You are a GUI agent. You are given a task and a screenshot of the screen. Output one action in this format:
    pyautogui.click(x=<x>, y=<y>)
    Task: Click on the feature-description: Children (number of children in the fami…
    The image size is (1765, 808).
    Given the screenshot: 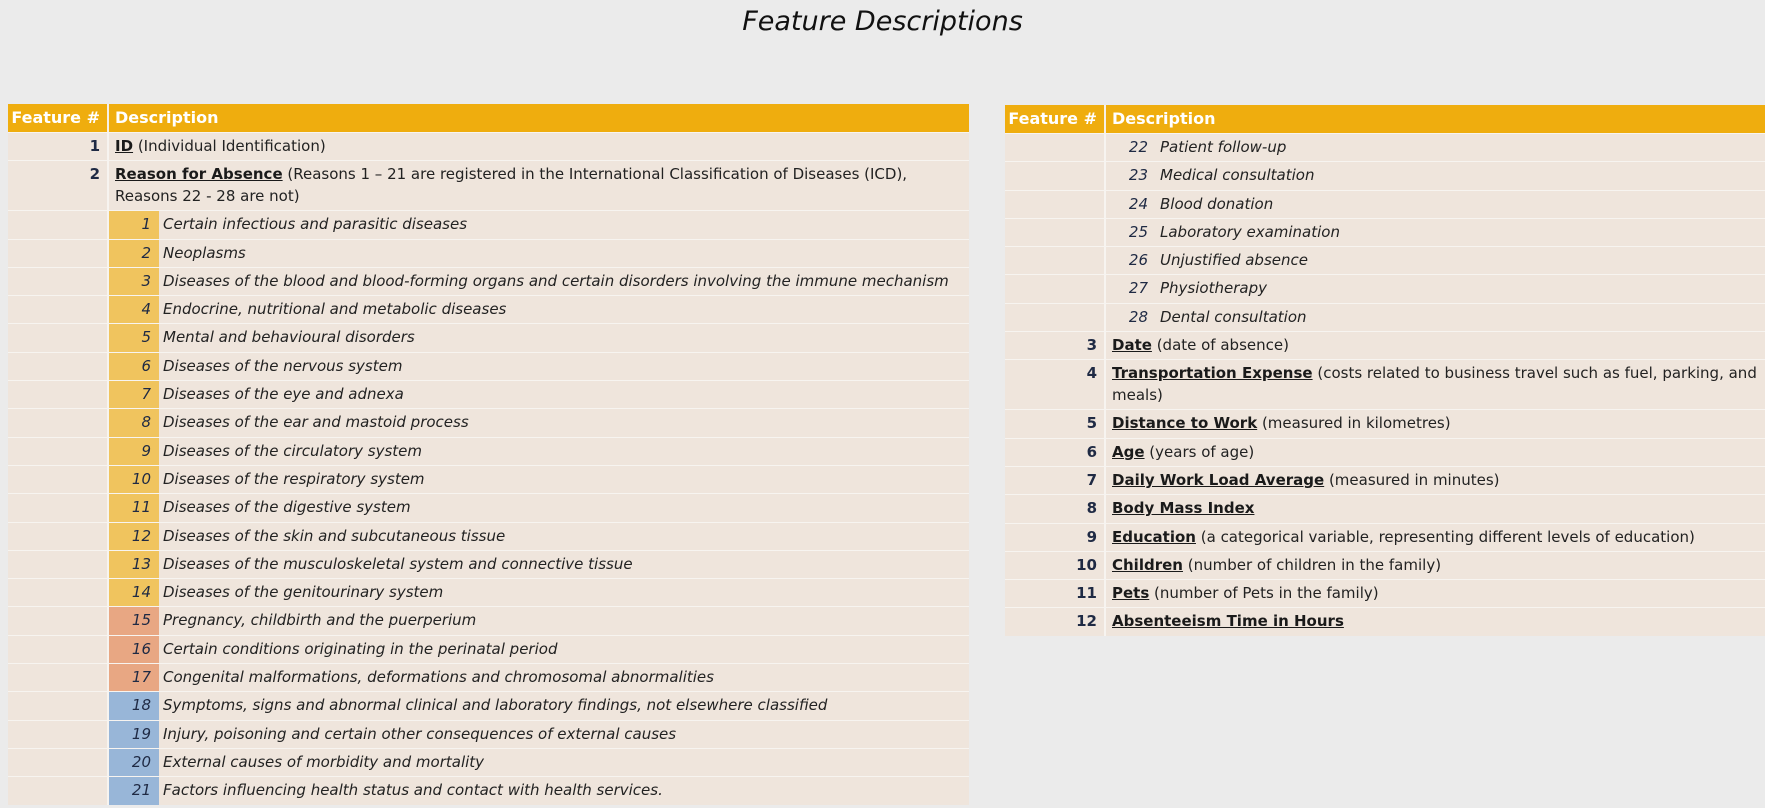 What is the action you would take?
    pyautogui.click(x=1435, y=565)
    